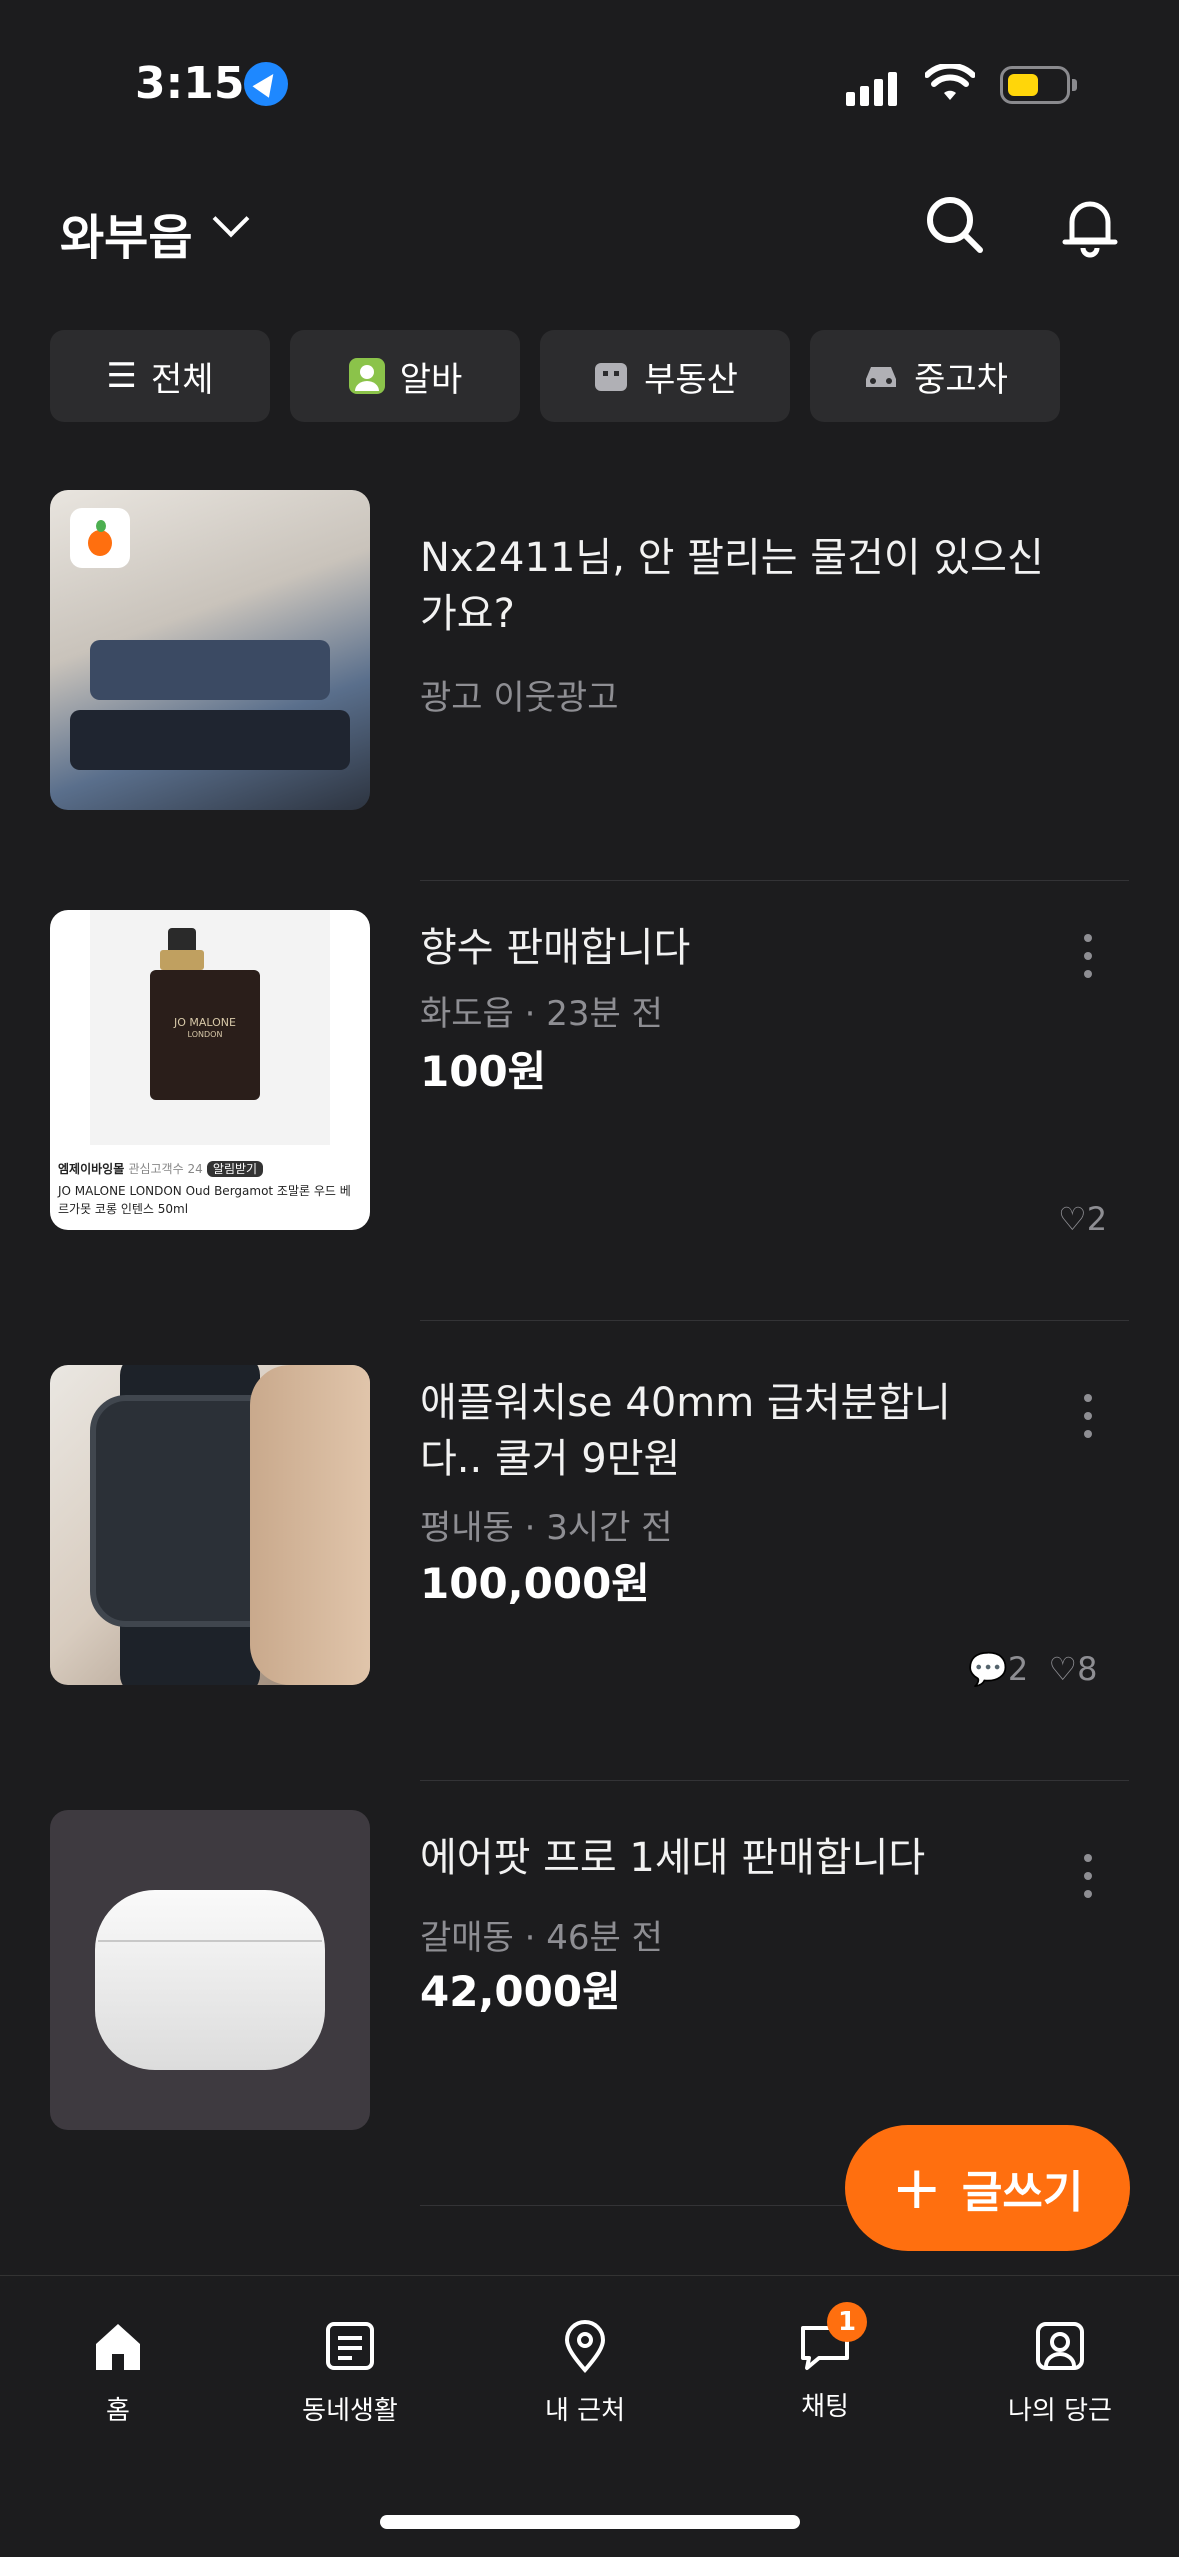  Describe the element at coordinates (205, 1022) in the screenshot. I see `perfume-brand: JO MALONE` at that location.